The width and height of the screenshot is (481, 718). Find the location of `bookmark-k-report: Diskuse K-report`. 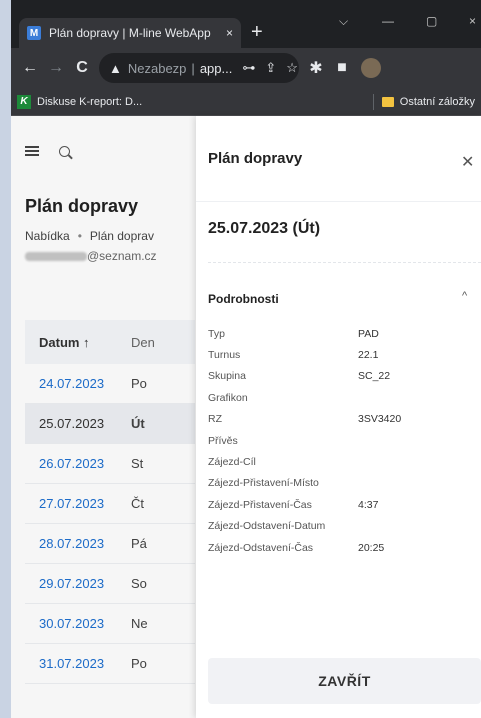

bookmark-k-report: Diskuse K-report is located at coordinates (89, 102).